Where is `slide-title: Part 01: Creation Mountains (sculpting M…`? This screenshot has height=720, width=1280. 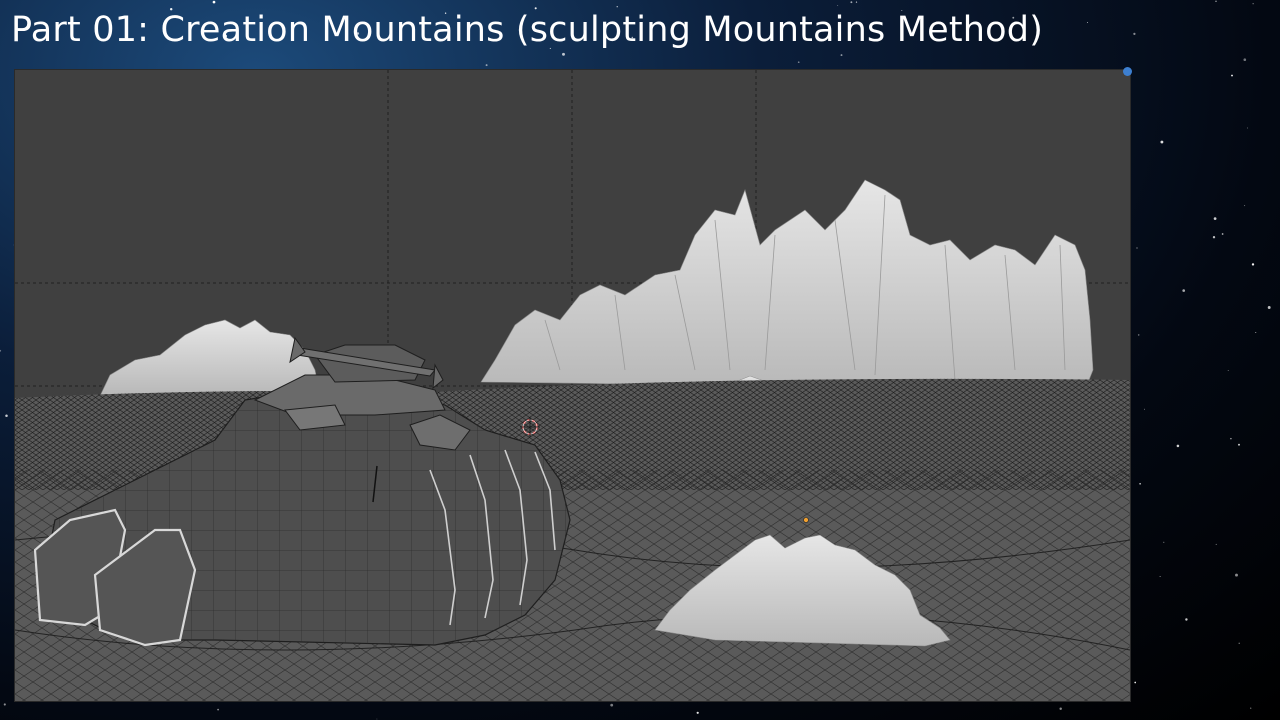 slide-title: Part 01: Creation Mountains (sculpting M… is located at coordinates (527, 30).